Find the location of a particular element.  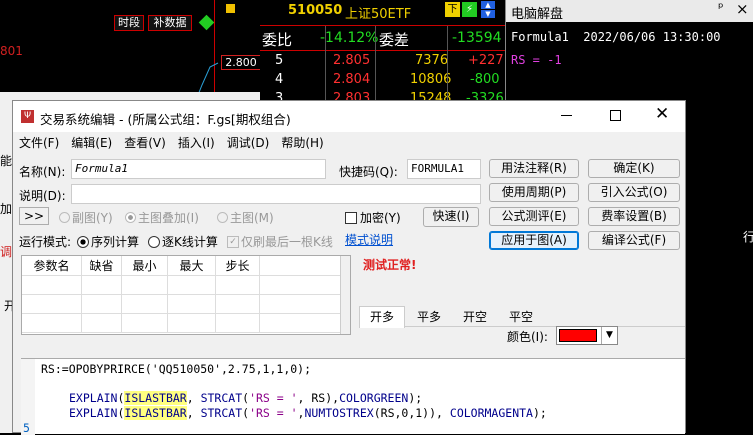

nav-up-button: ▲ is located at coordinates (488, 5).